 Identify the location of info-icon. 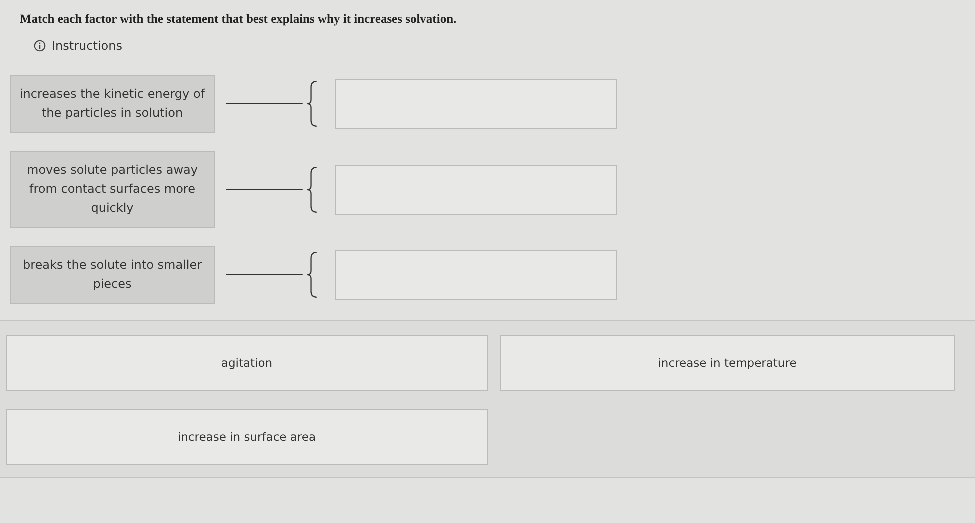
(40, 46).